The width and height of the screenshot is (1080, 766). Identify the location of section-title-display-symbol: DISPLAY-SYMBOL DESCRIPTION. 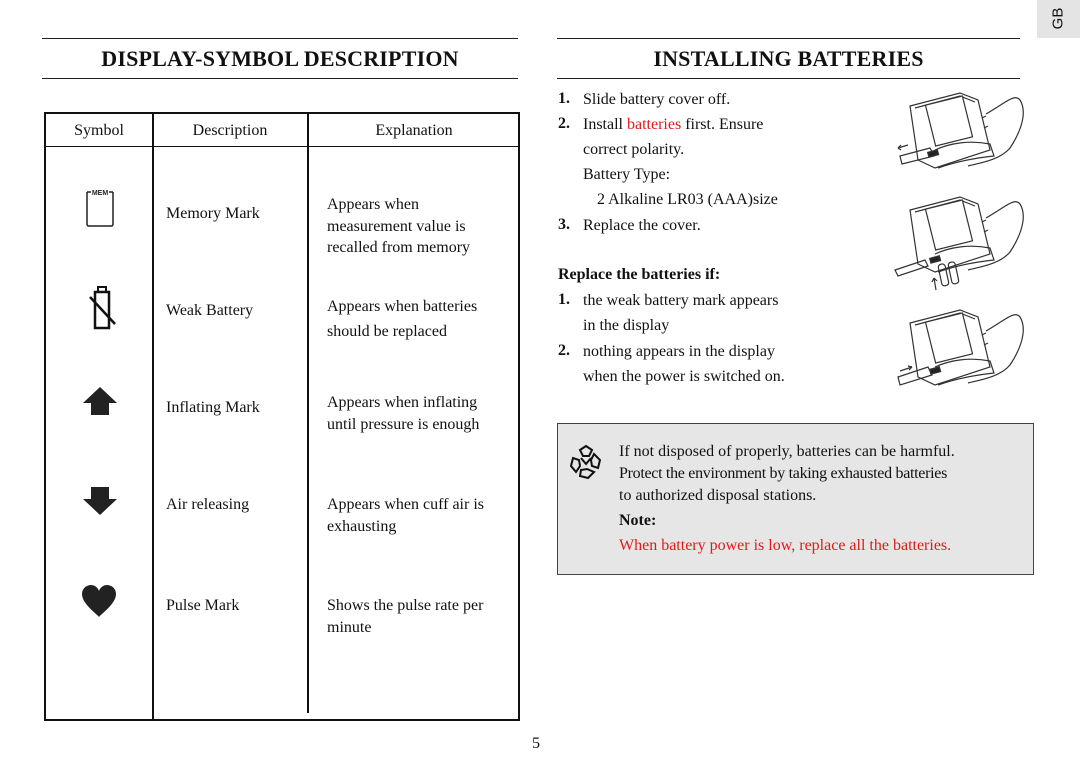
(280, 58).